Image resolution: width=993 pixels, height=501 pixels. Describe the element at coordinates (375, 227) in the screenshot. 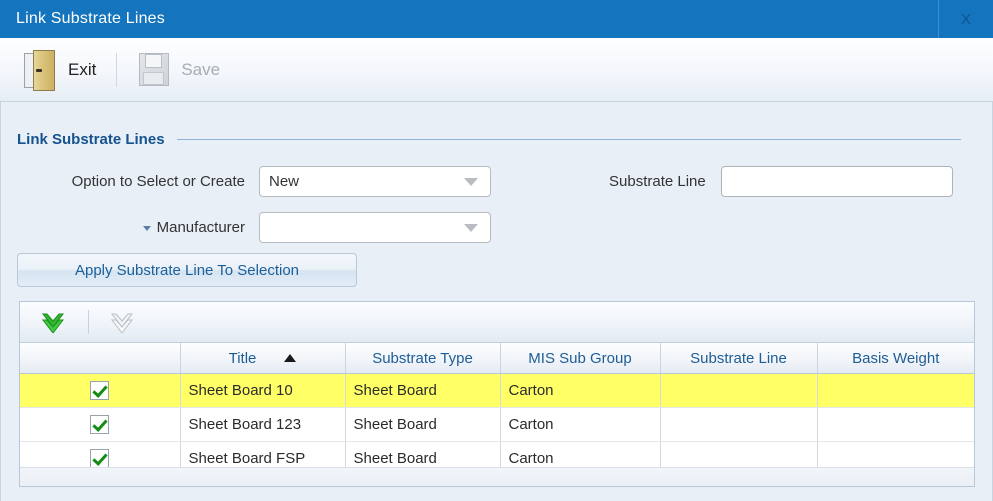

I see `manufacturer-select` at that location.